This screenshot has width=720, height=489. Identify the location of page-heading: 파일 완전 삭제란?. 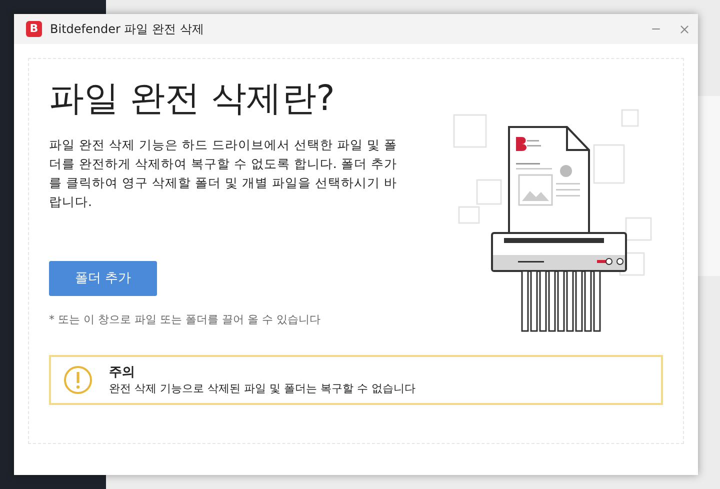
(192, 99).